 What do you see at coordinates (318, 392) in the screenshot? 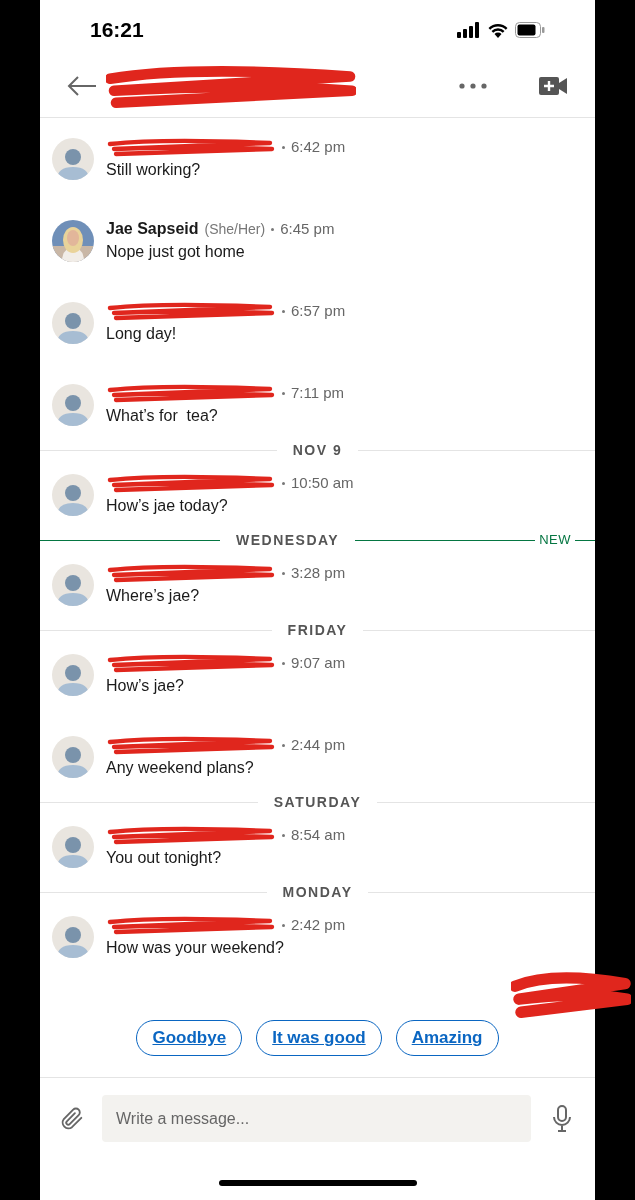
I see `message-time: 7:11 pm` at bounding box center [318, 392].